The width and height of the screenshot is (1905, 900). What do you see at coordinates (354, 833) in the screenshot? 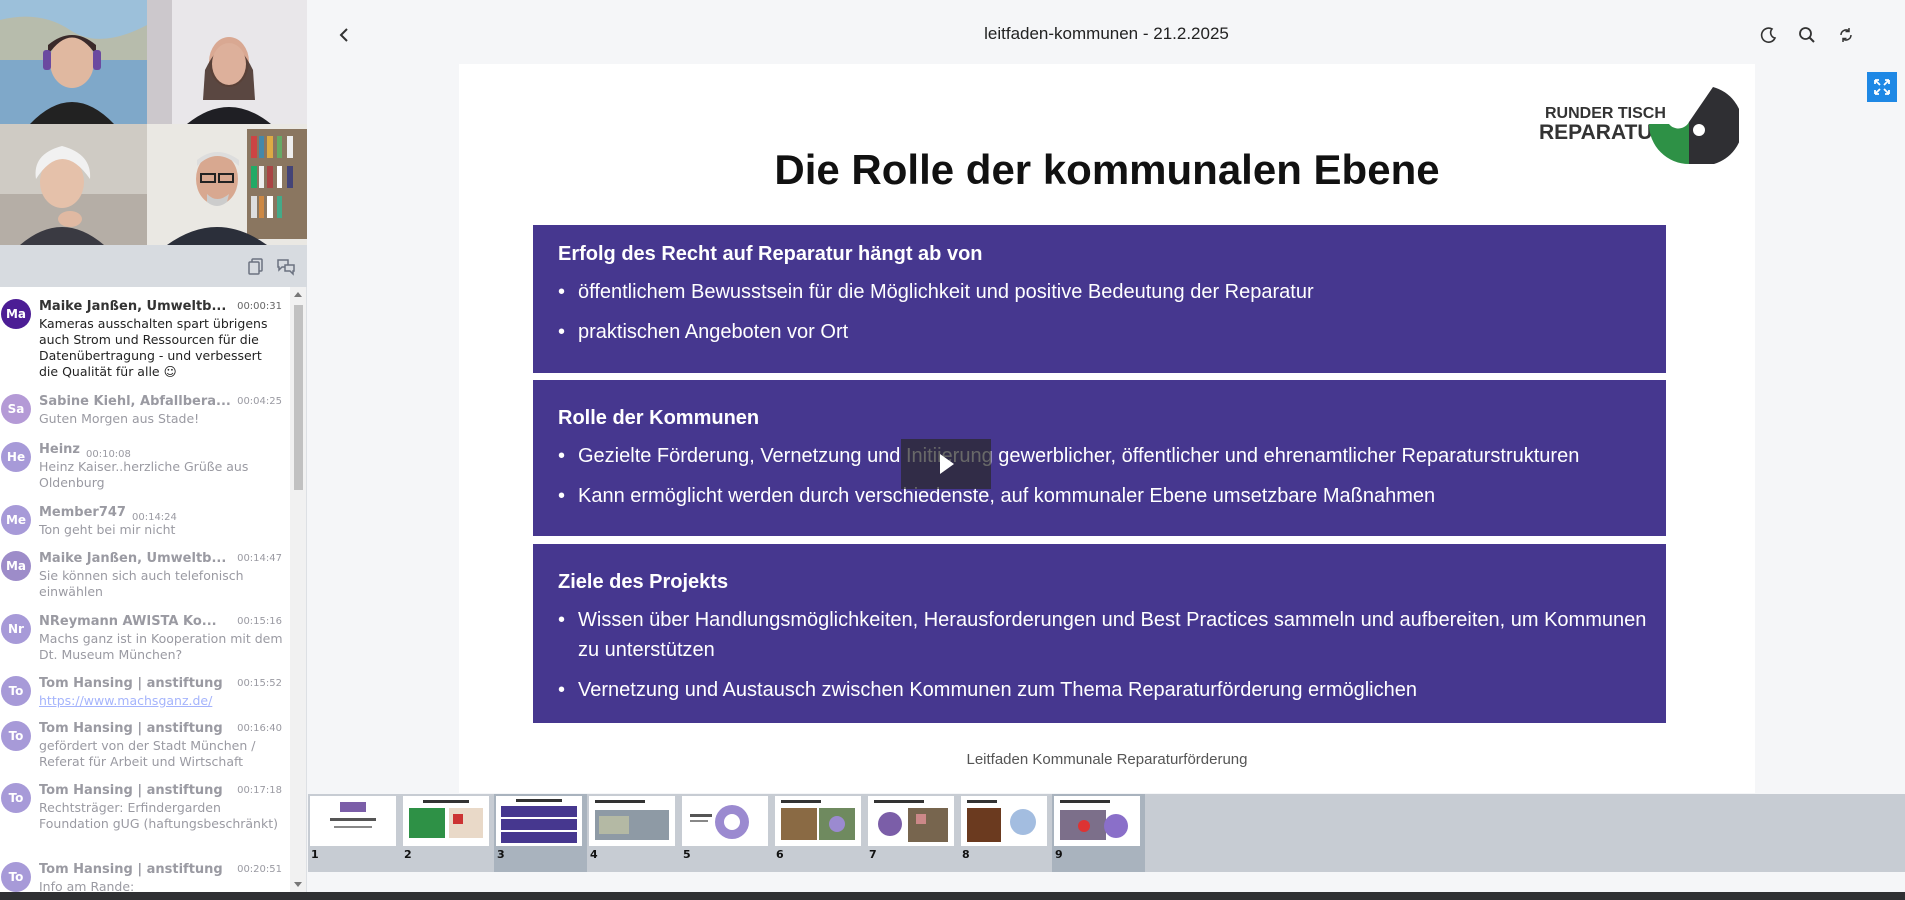
I see `thumbnail-page-1: 1` at bounding box center [354, 833].